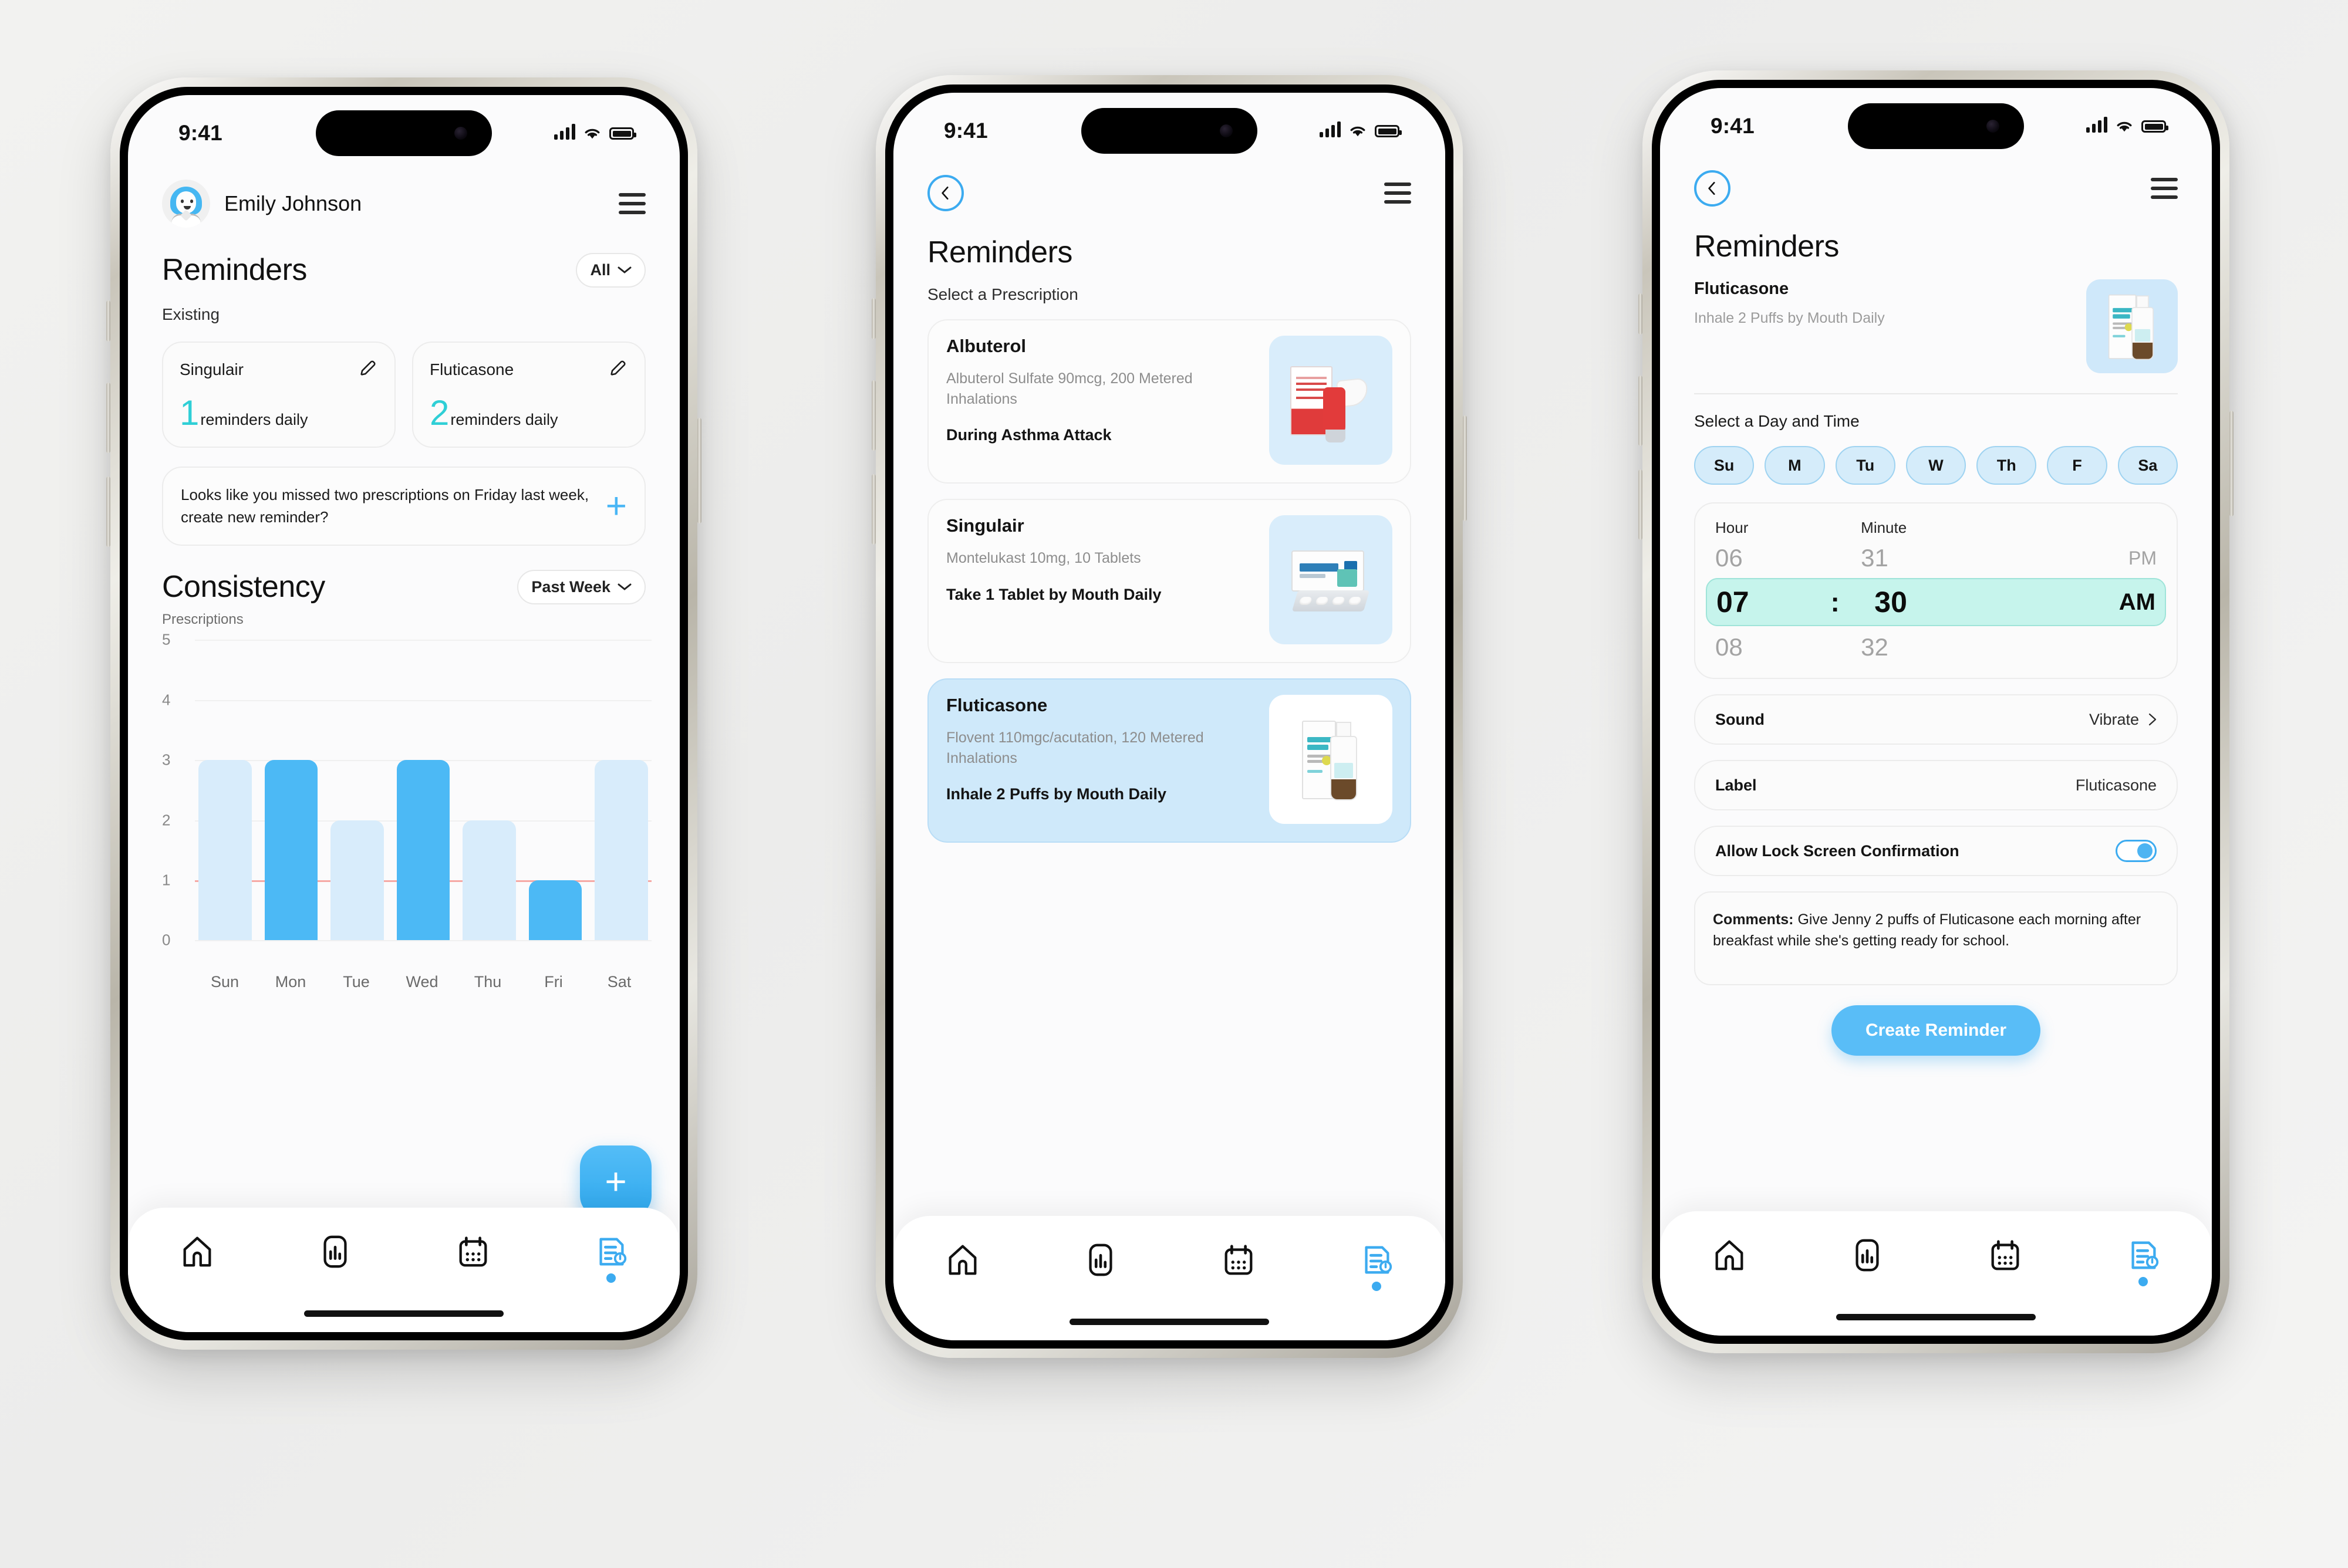  Describe the element at coordinates (422, 982) in the screenshot. I see `chart-x-tick: Wed` at that location.